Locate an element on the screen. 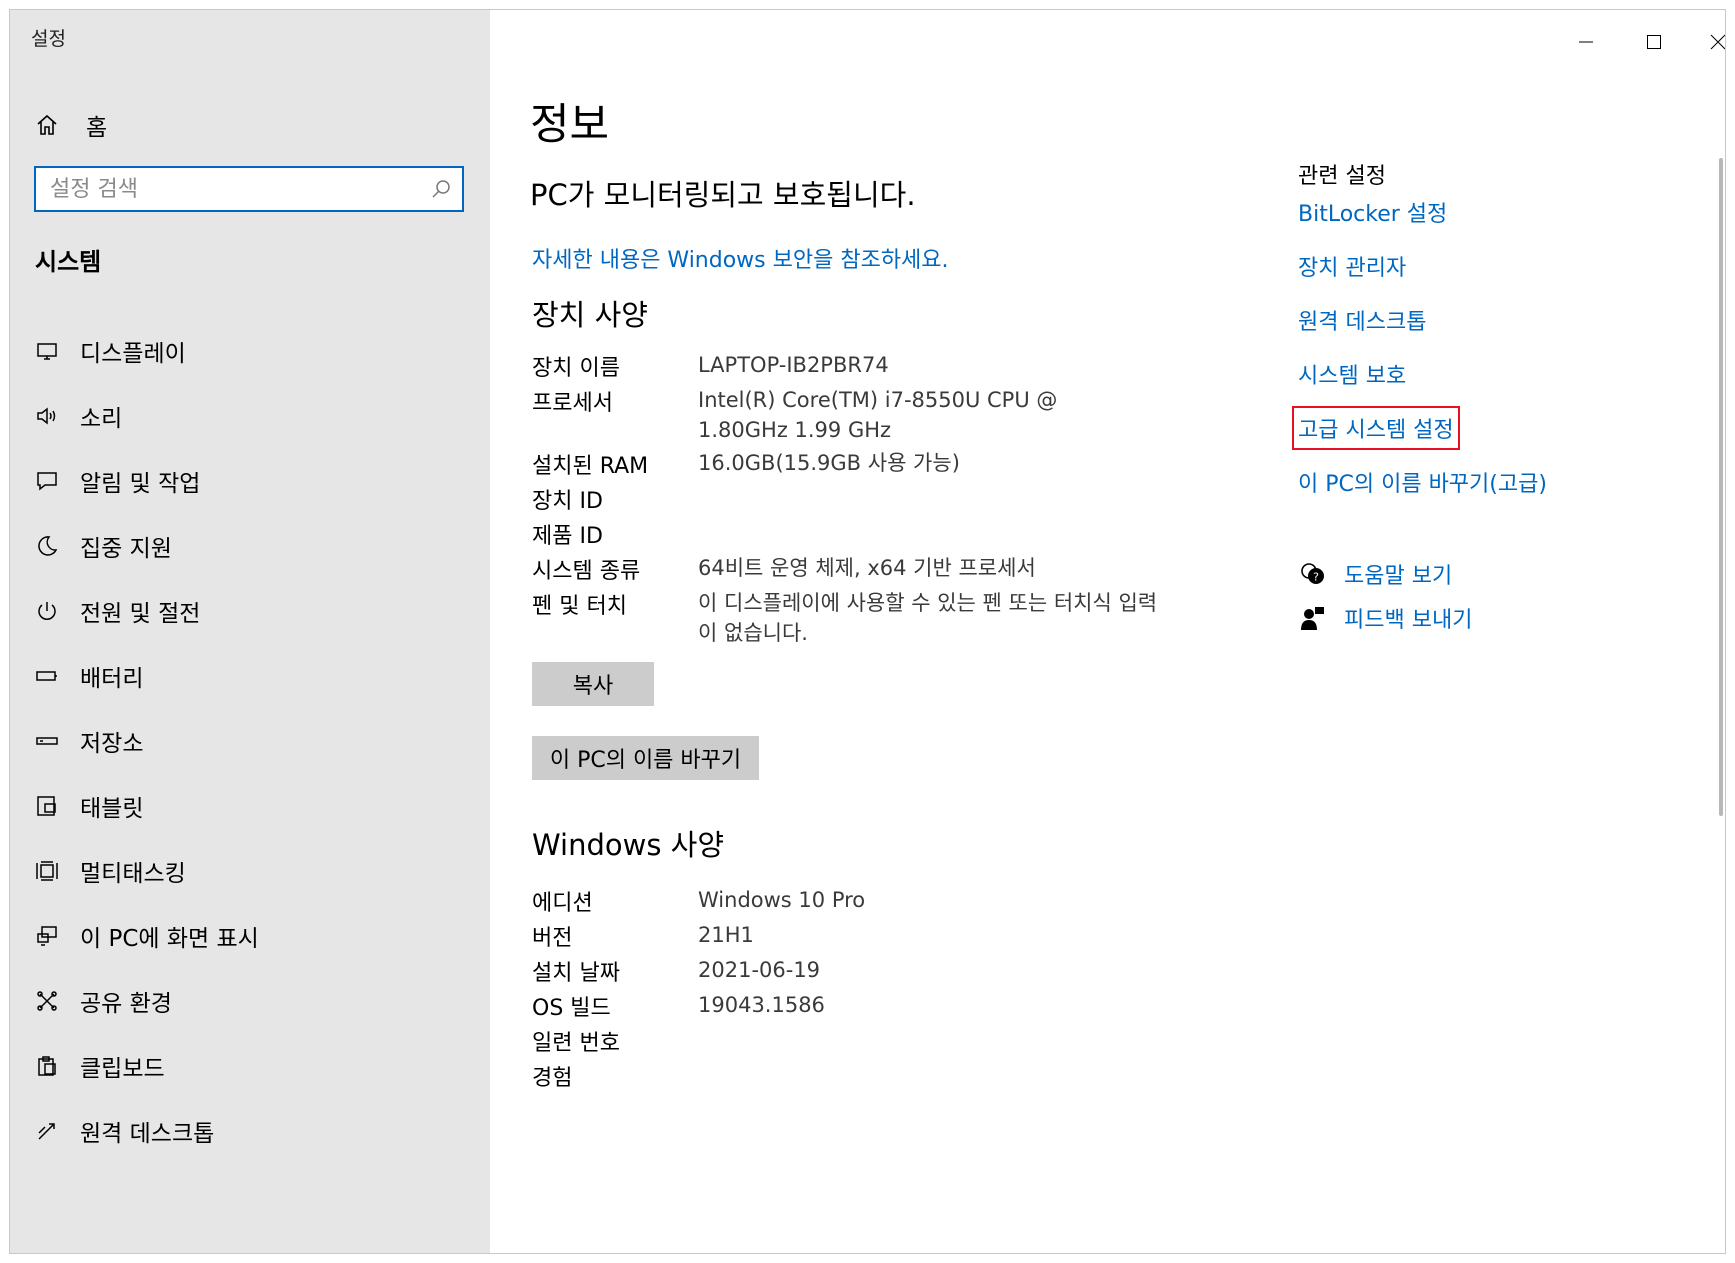 The height and width of the screenshot is (1263, 1735). spec-row: 장치 이름 LAPTOP-IB2PBR74 is located at coordinates (875, 366).